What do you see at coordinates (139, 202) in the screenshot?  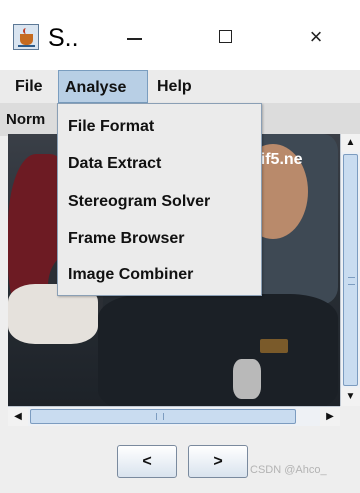 I see `menu-item-stereogram-solver: Stereogram Solver` at bounding box center [139, 202].